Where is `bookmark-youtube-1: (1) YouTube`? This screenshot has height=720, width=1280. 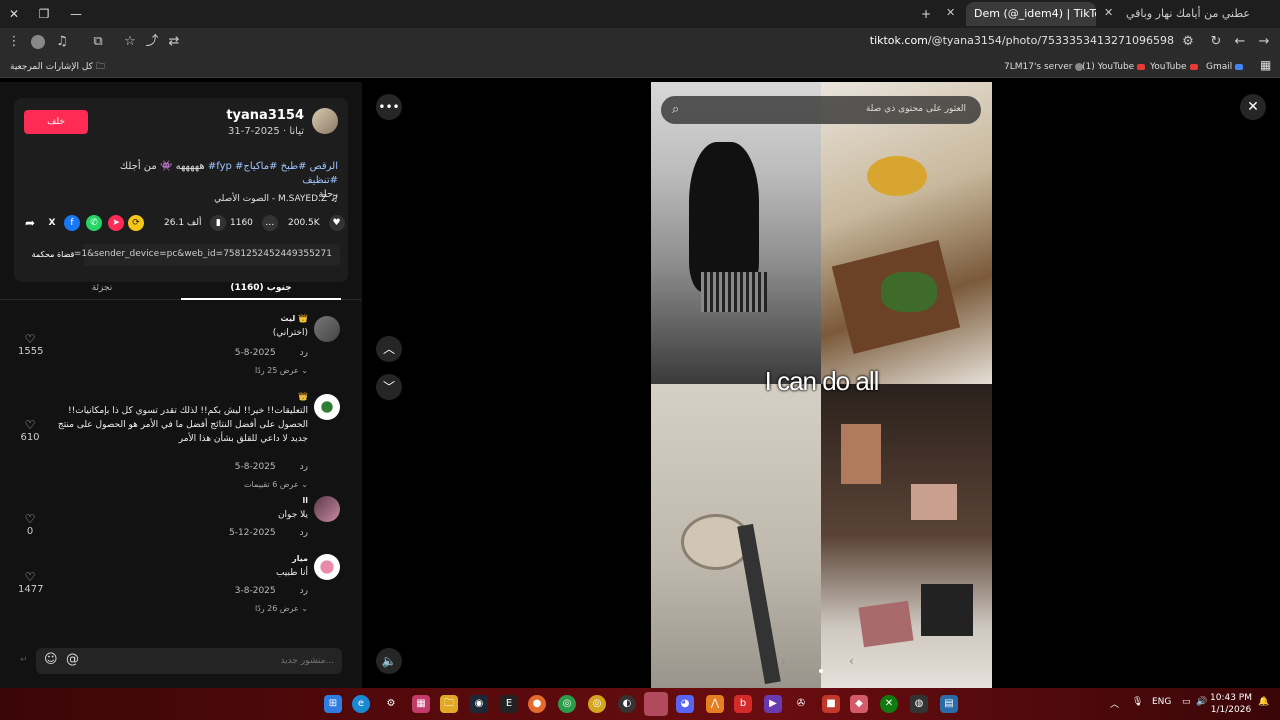
bookmark-youtube-1: (1) YouTube is located at coordinates (1114, 67).